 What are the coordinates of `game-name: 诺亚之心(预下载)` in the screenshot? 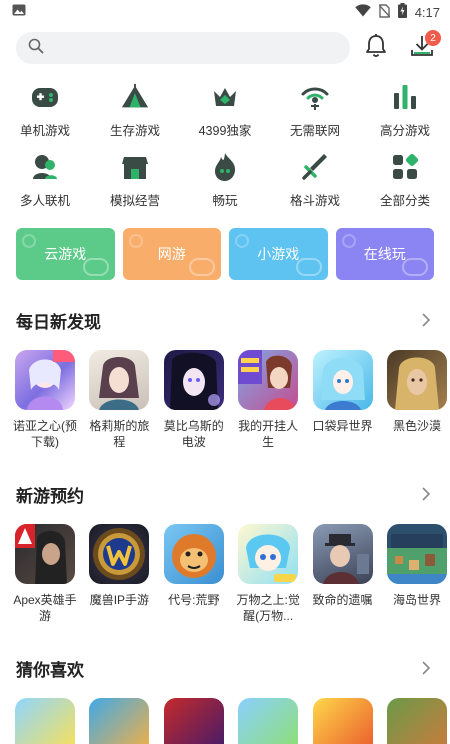 It's located at (45, 434).